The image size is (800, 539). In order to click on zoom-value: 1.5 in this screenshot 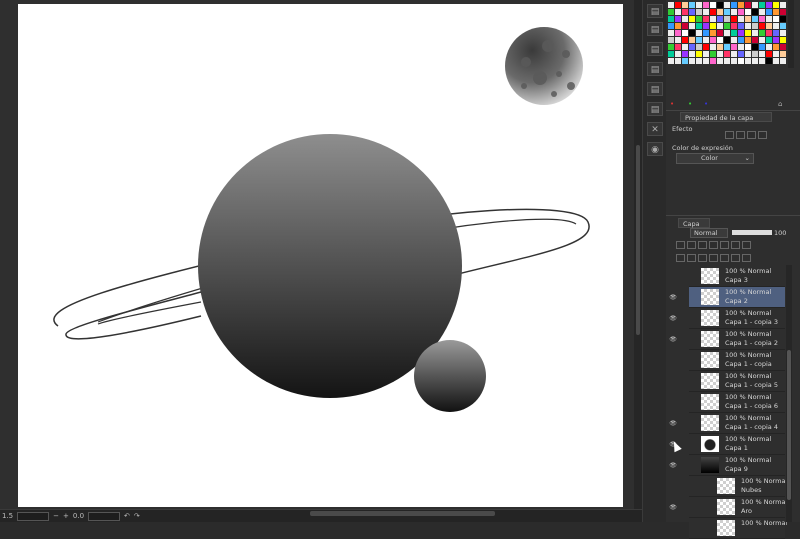, I will do `click(7, 516)`.